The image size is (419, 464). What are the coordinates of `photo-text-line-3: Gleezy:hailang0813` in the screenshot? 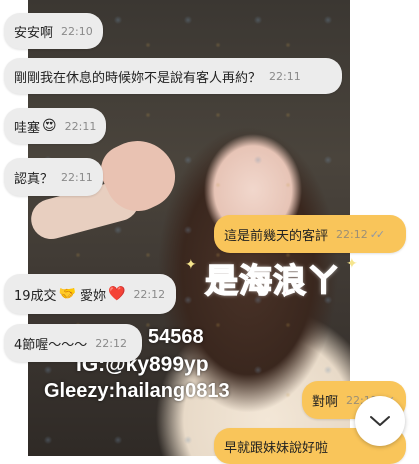 It's located at (137, 391).